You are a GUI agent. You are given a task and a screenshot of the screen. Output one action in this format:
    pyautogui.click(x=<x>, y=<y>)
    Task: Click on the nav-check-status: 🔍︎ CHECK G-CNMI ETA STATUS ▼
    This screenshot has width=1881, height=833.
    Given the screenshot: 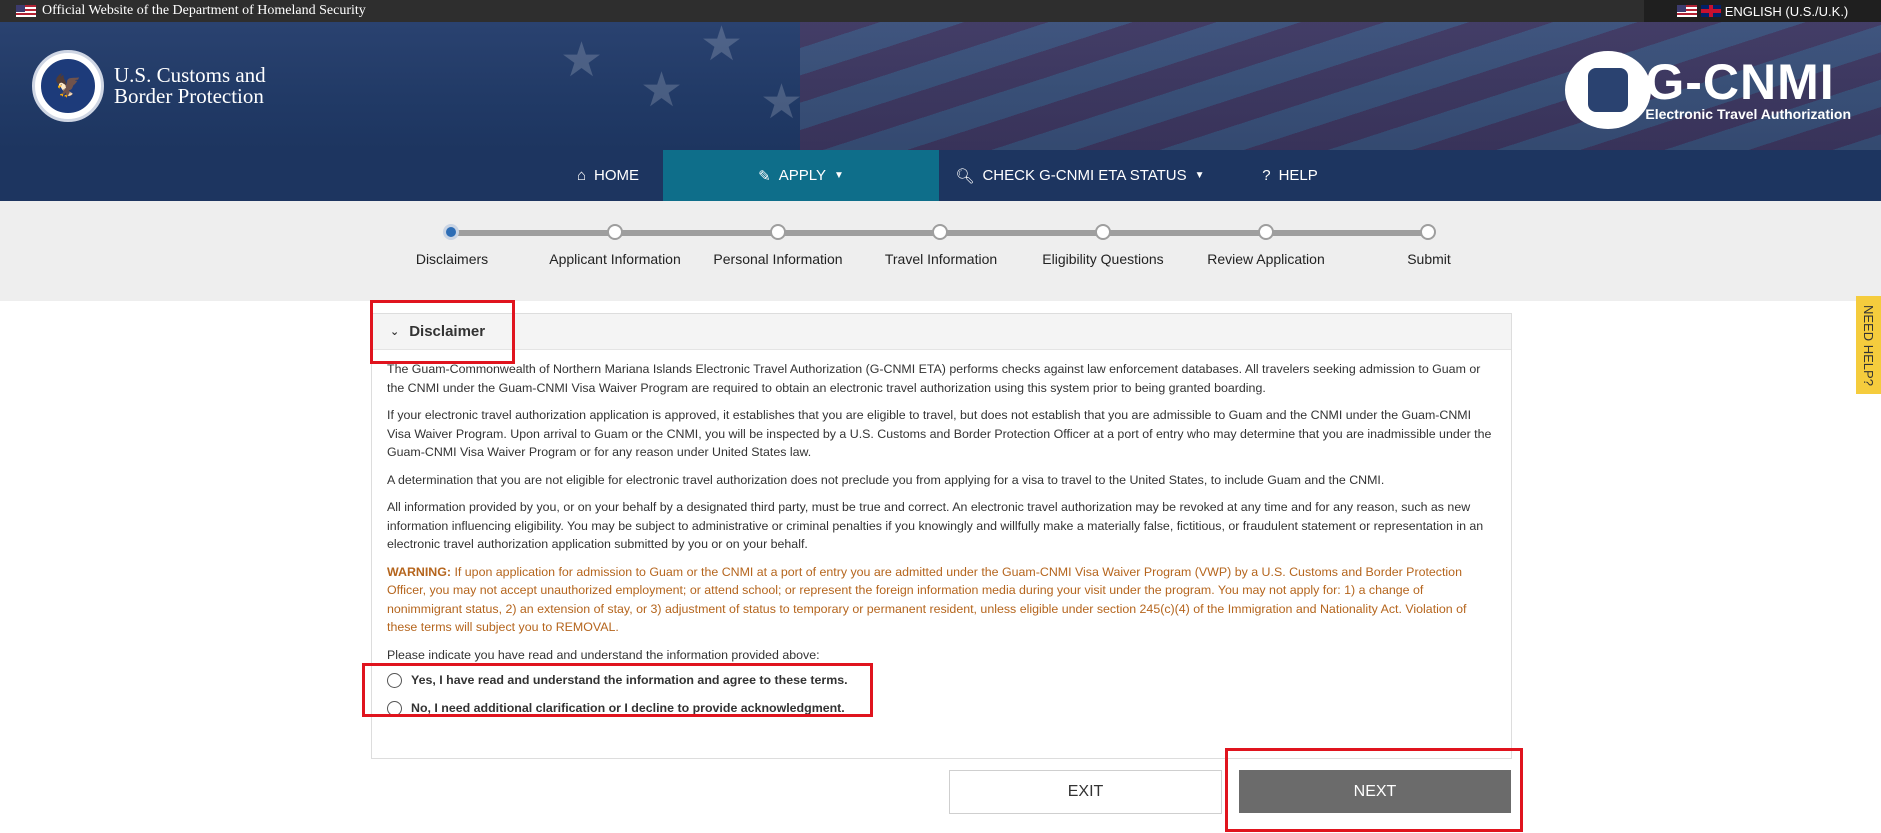 What is the action you would take?
    pyautogui.click(x=1080, y=175)
    